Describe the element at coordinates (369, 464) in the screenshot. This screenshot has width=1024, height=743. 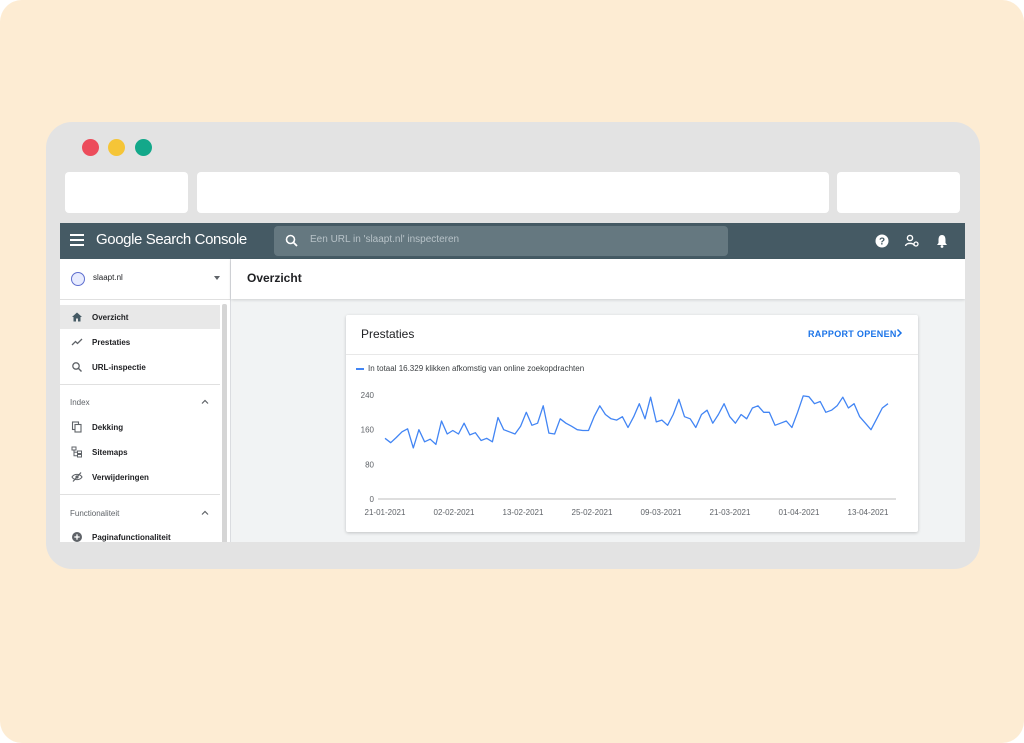
I see `y-tick-label: 80` at that location.